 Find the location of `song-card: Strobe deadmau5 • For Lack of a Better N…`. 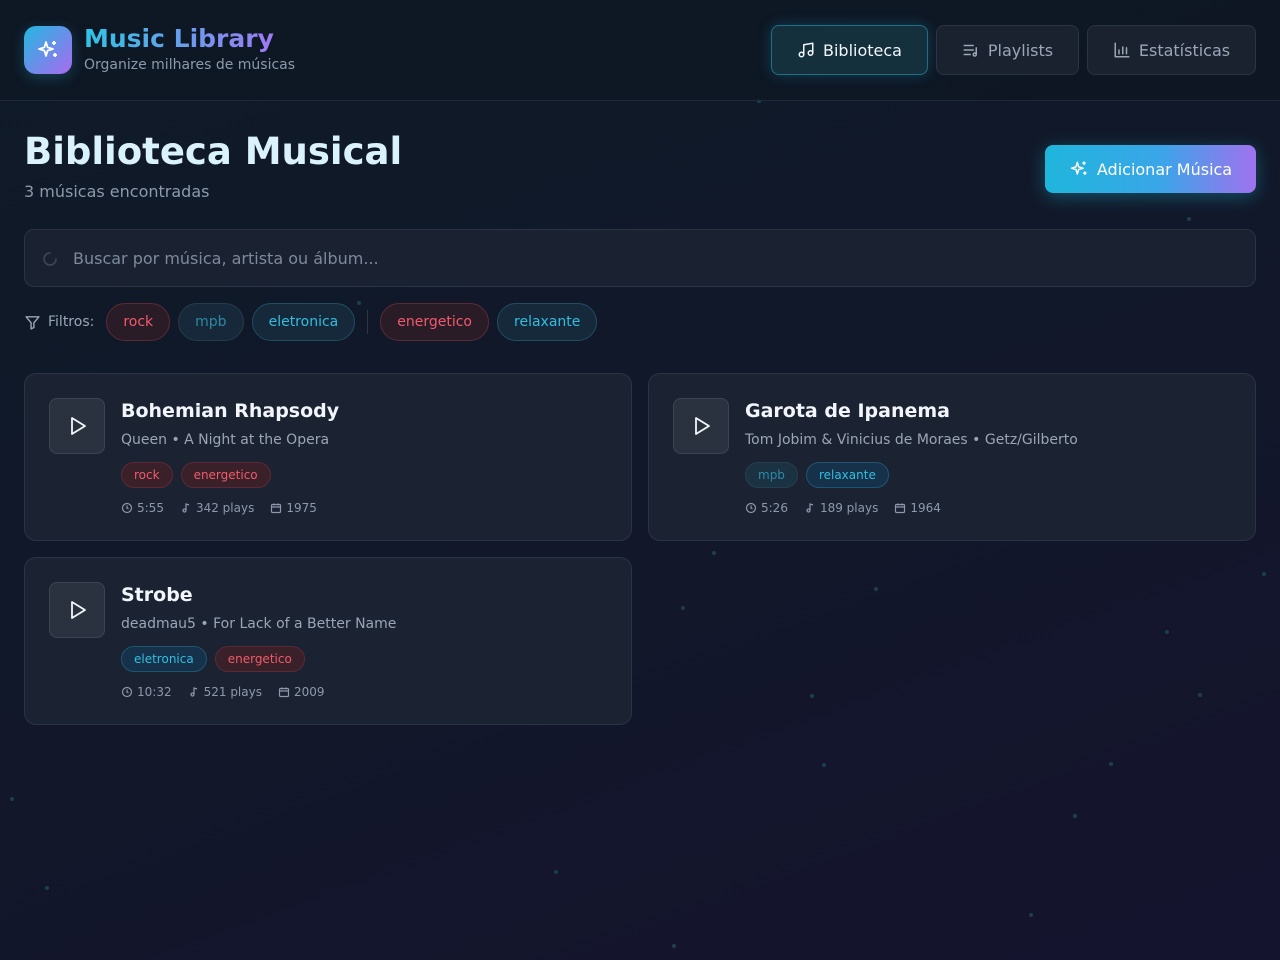

song-card: Strobe deadmau5 • For Lack of a Better N… is located at coordinates (328, 641).